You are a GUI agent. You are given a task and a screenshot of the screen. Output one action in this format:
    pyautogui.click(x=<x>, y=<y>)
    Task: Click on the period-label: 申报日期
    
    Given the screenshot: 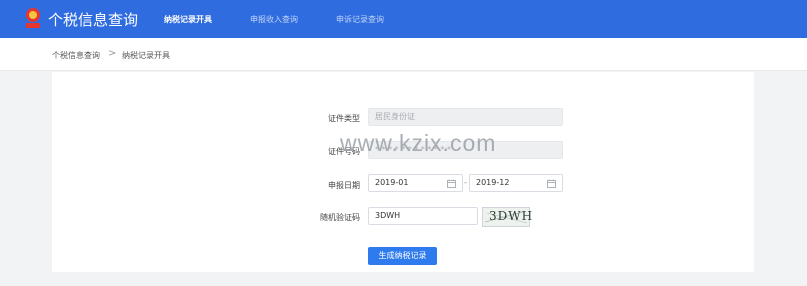 What is the action you would take?
    pyautogui.click(x=344, y=185)
    